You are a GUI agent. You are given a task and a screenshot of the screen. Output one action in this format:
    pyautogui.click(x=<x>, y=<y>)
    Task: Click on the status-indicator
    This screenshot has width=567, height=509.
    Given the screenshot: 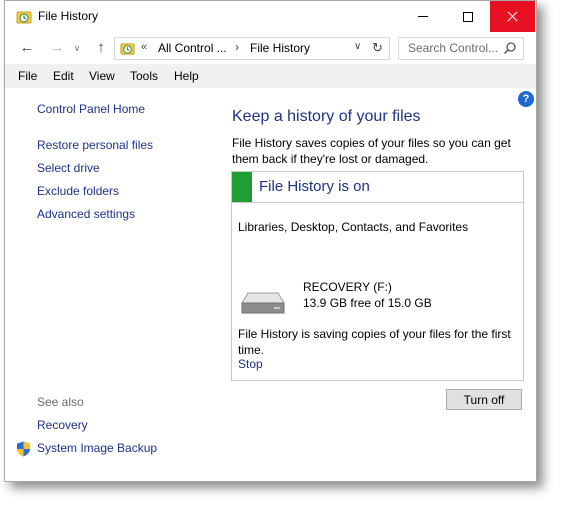 What is the action you would take?
    pyautogui.click(x=242, y=187)
    